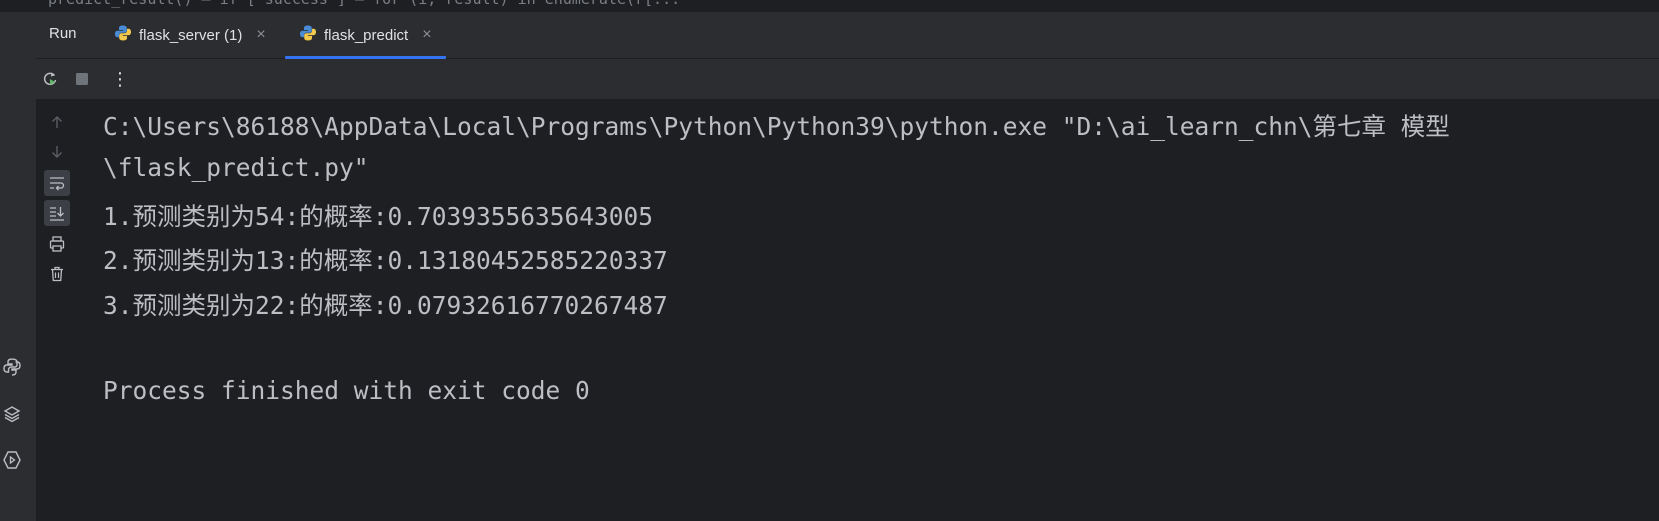 This screenshot has height=521, width=1659. I want to click on console-line: 1.预测类别为54:的概率:0.7039355635643005, so click(378, 216).